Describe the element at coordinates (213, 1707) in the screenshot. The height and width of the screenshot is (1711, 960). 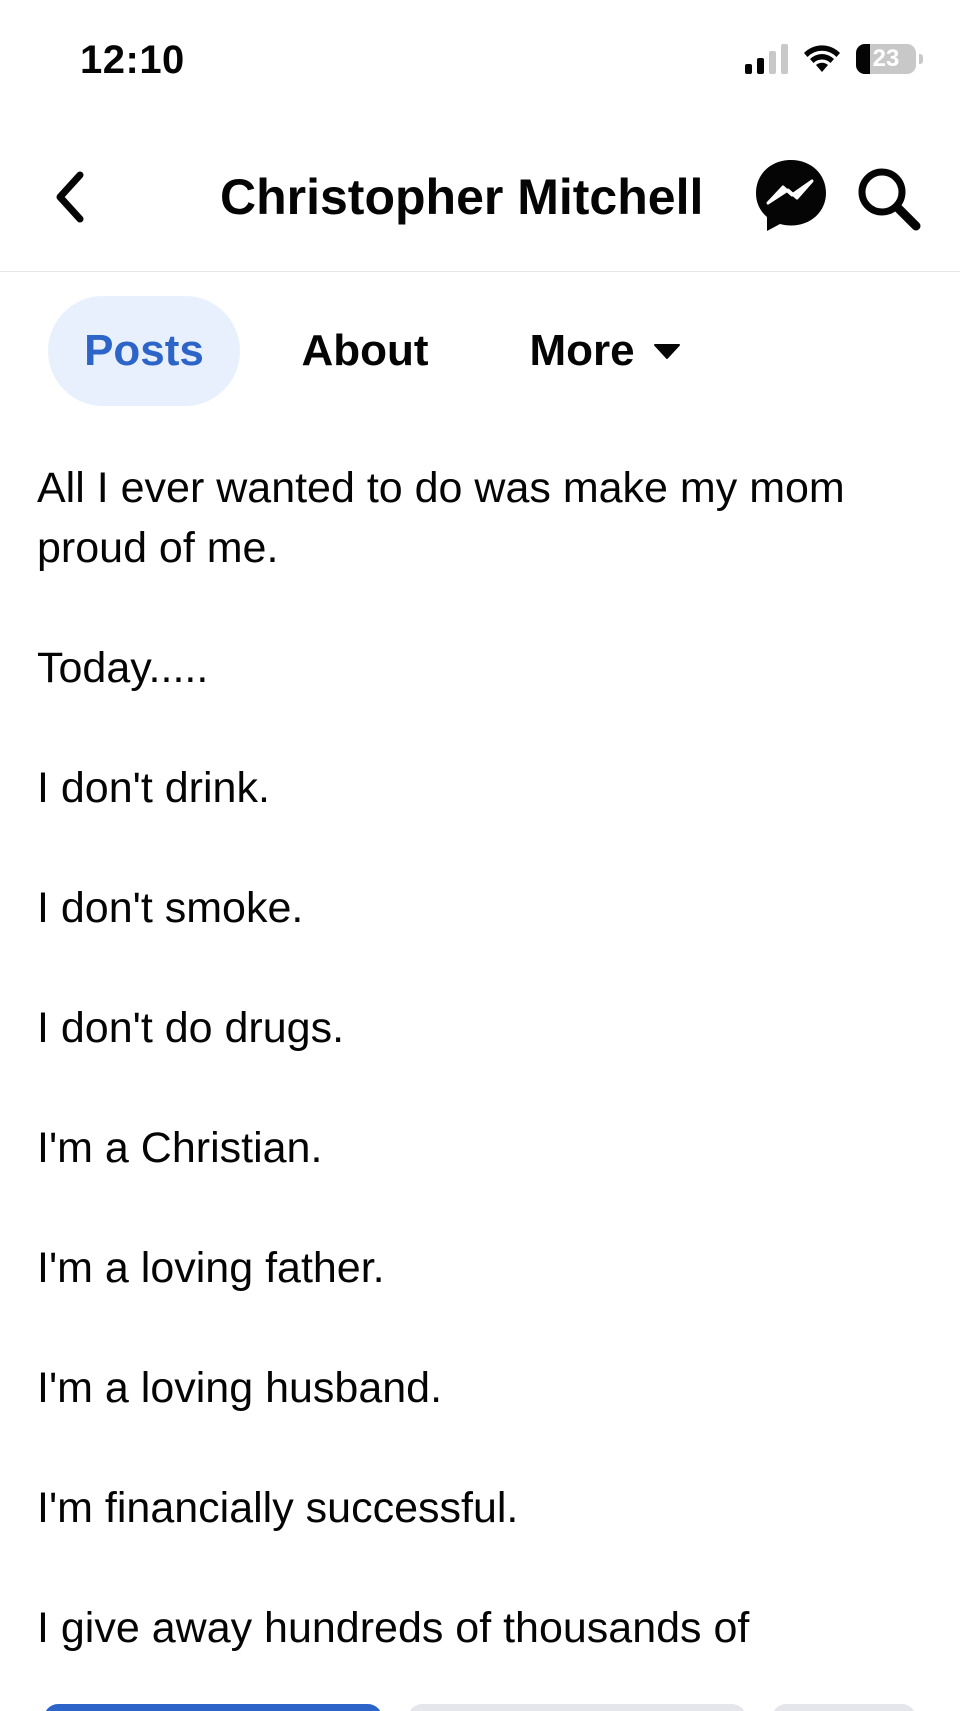
I see `primary-action-button` at that location.